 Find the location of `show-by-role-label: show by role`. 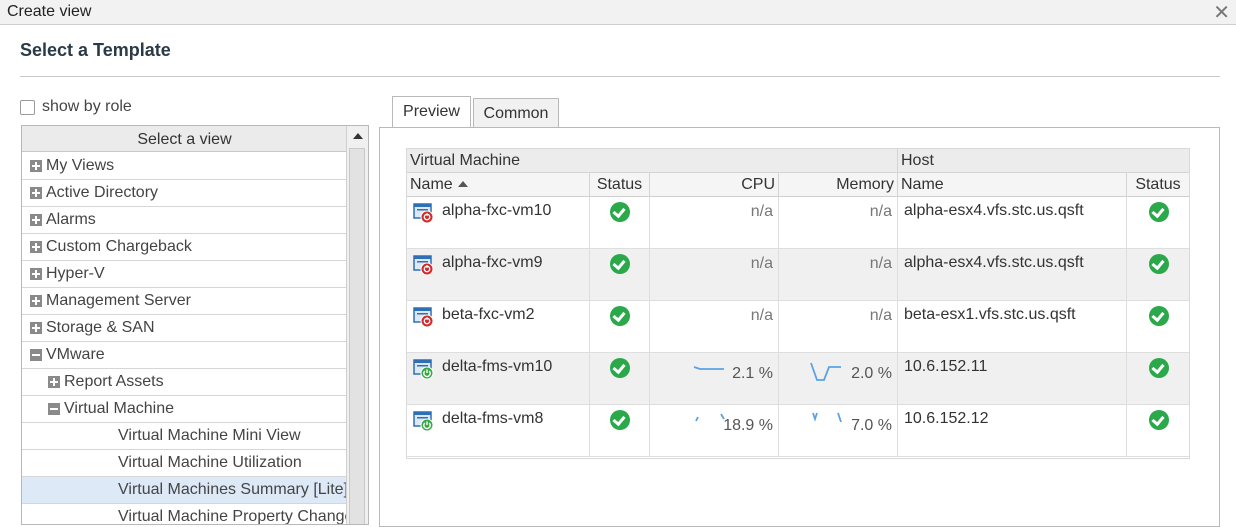

show-by-role-label: show by role is located at coordinates (87, 106).